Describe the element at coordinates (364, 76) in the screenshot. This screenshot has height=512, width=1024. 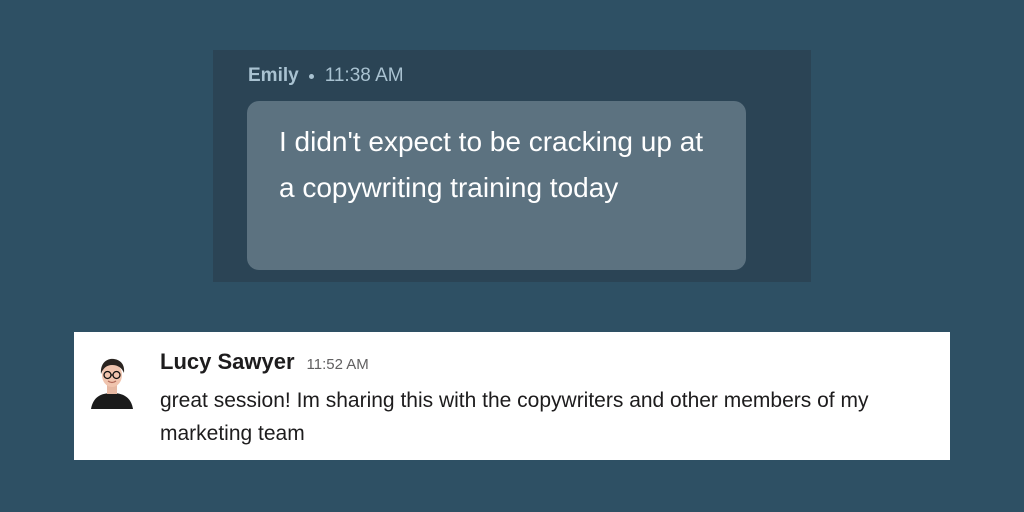
I see `emily-timestamp: 11:38 AM` at that location.